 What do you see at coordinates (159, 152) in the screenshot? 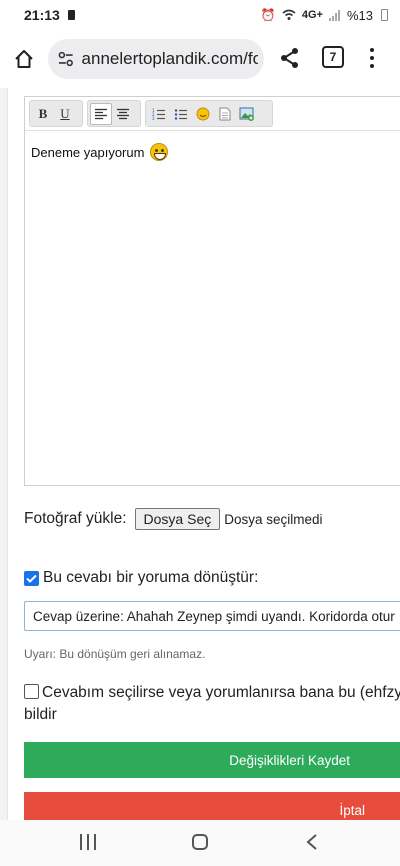
I see `laughing-emoji-icon` at bounding box center [159, 152].